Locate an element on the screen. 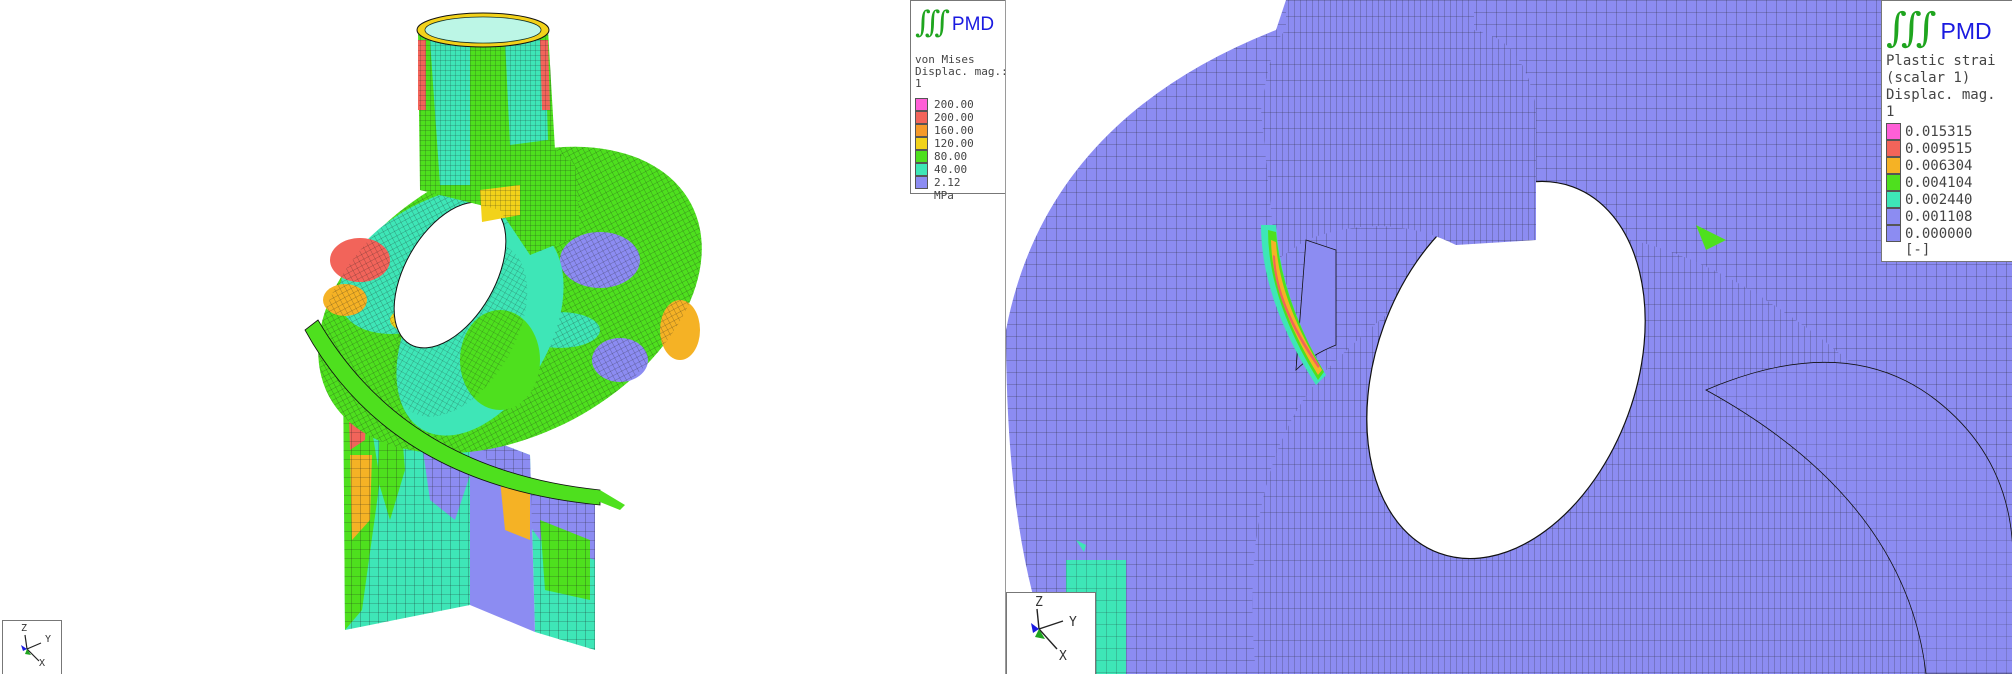 The image size is (2012, 674). legend-level: 80.00 is located at coordinates (960, 156).